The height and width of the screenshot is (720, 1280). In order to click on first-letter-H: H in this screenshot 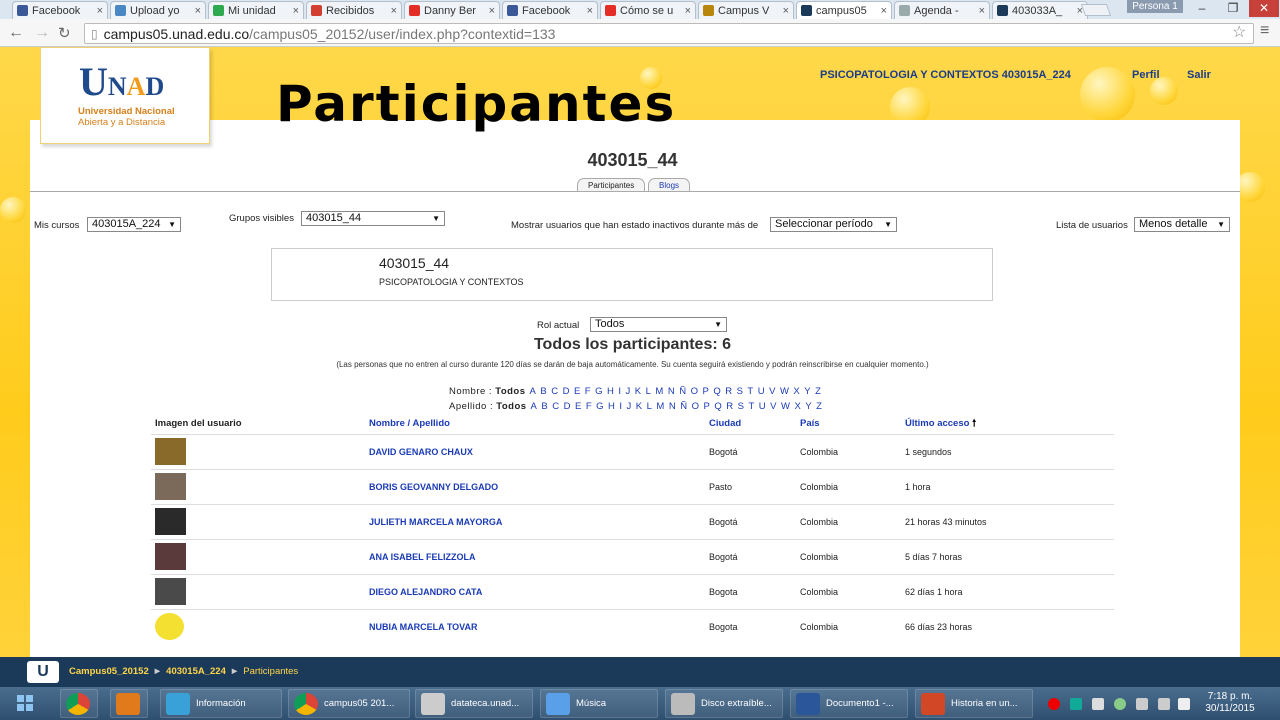, I will do `click(610, 391)`.